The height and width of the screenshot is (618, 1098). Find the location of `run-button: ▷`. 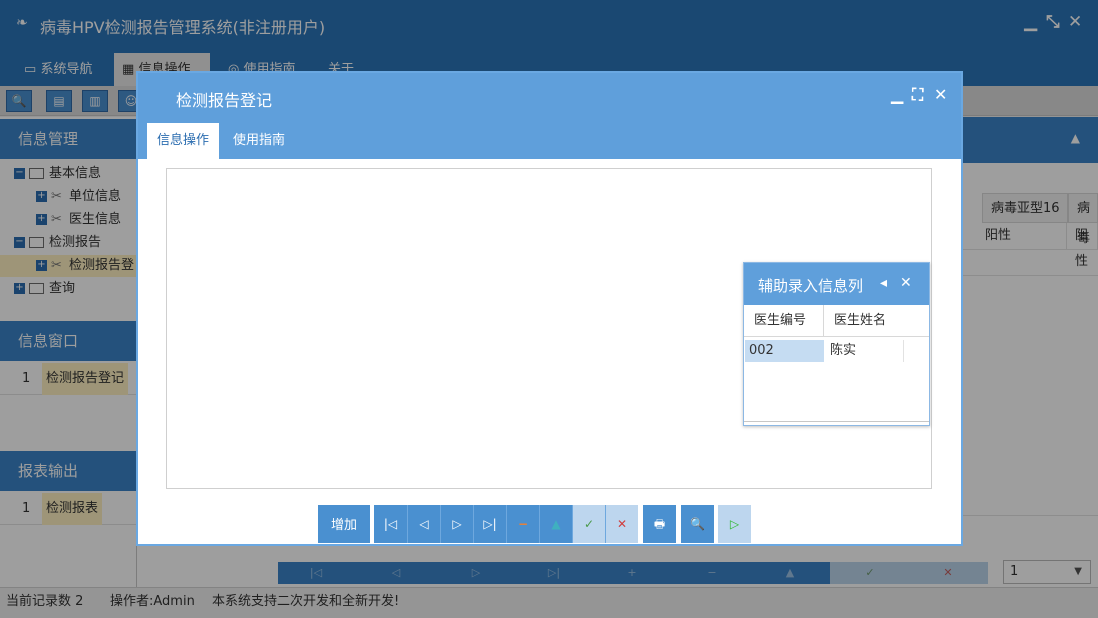

run-button: ▷ is located at coordinates (734, 524).